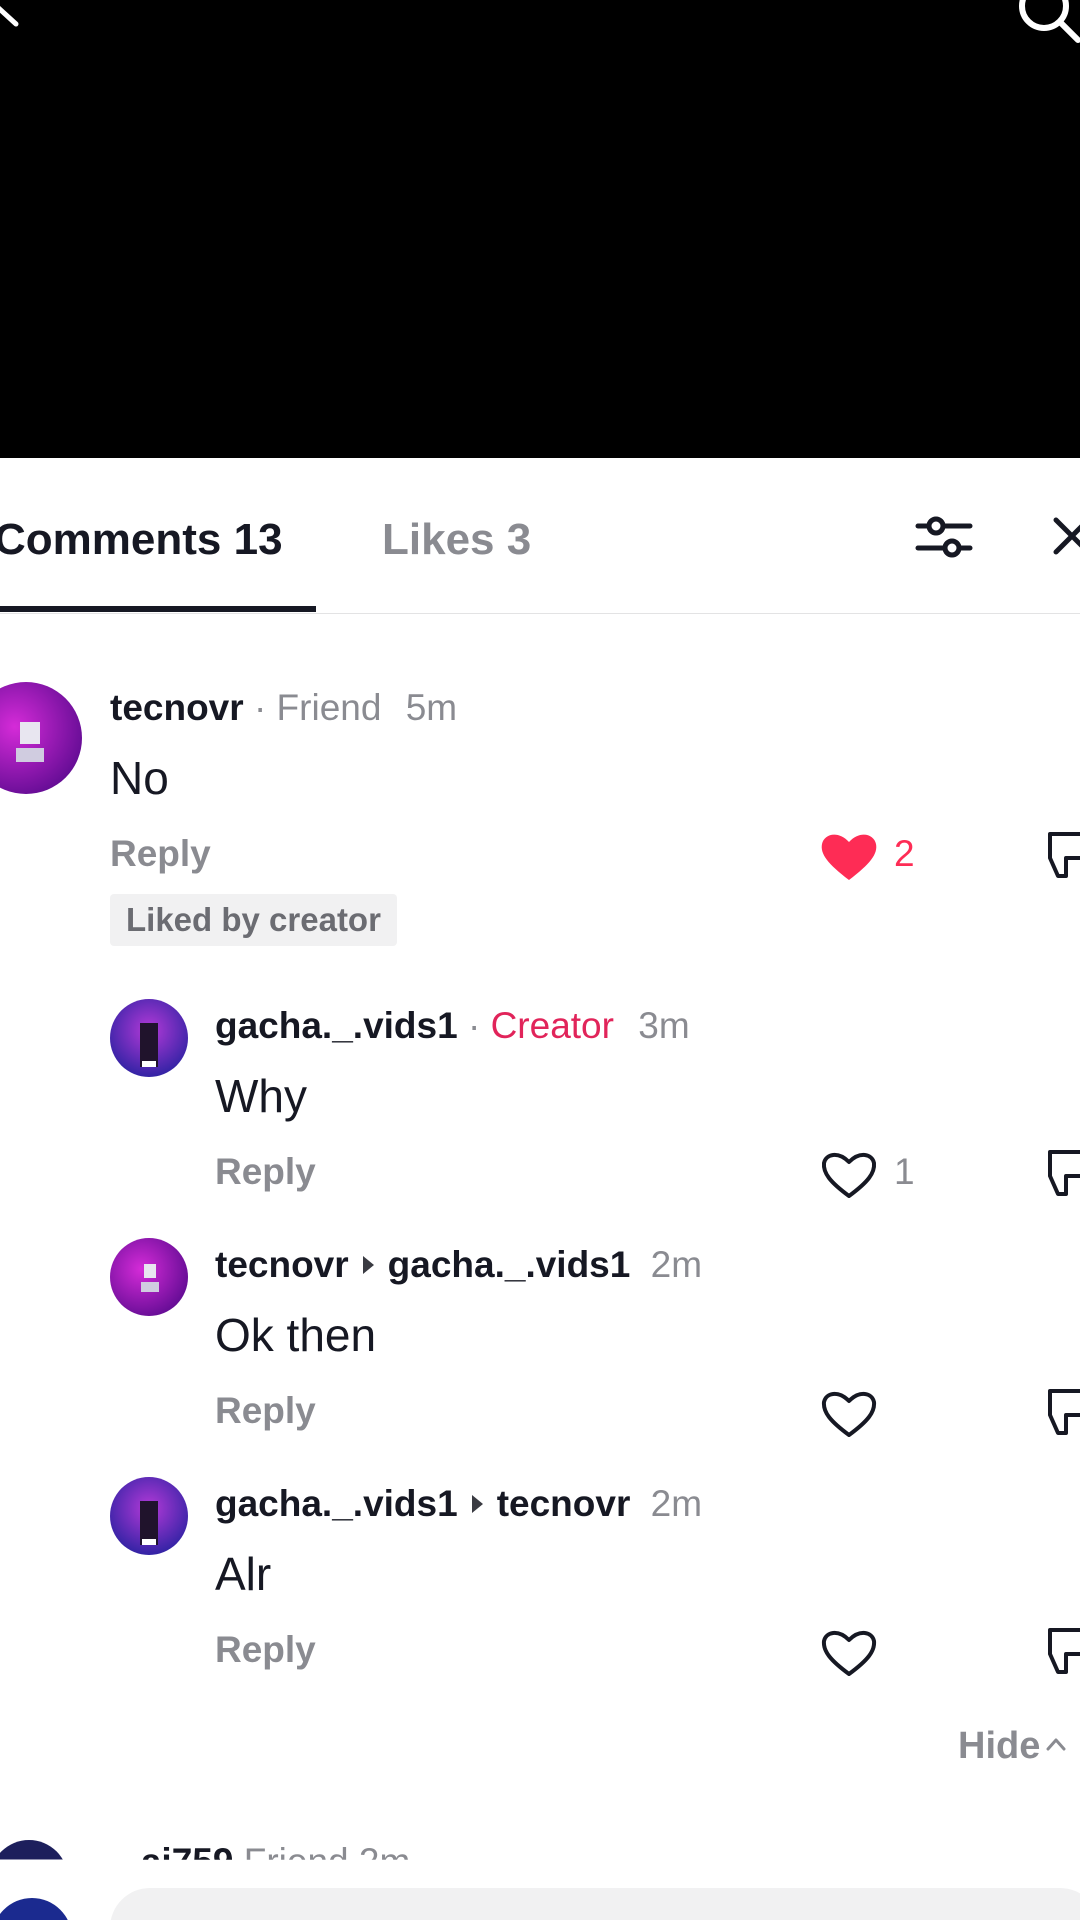 The height and width of the screenshot is (1920, 1080). I want to click on tab-bar: Comments 13 Likes 3, so click(540, 536).